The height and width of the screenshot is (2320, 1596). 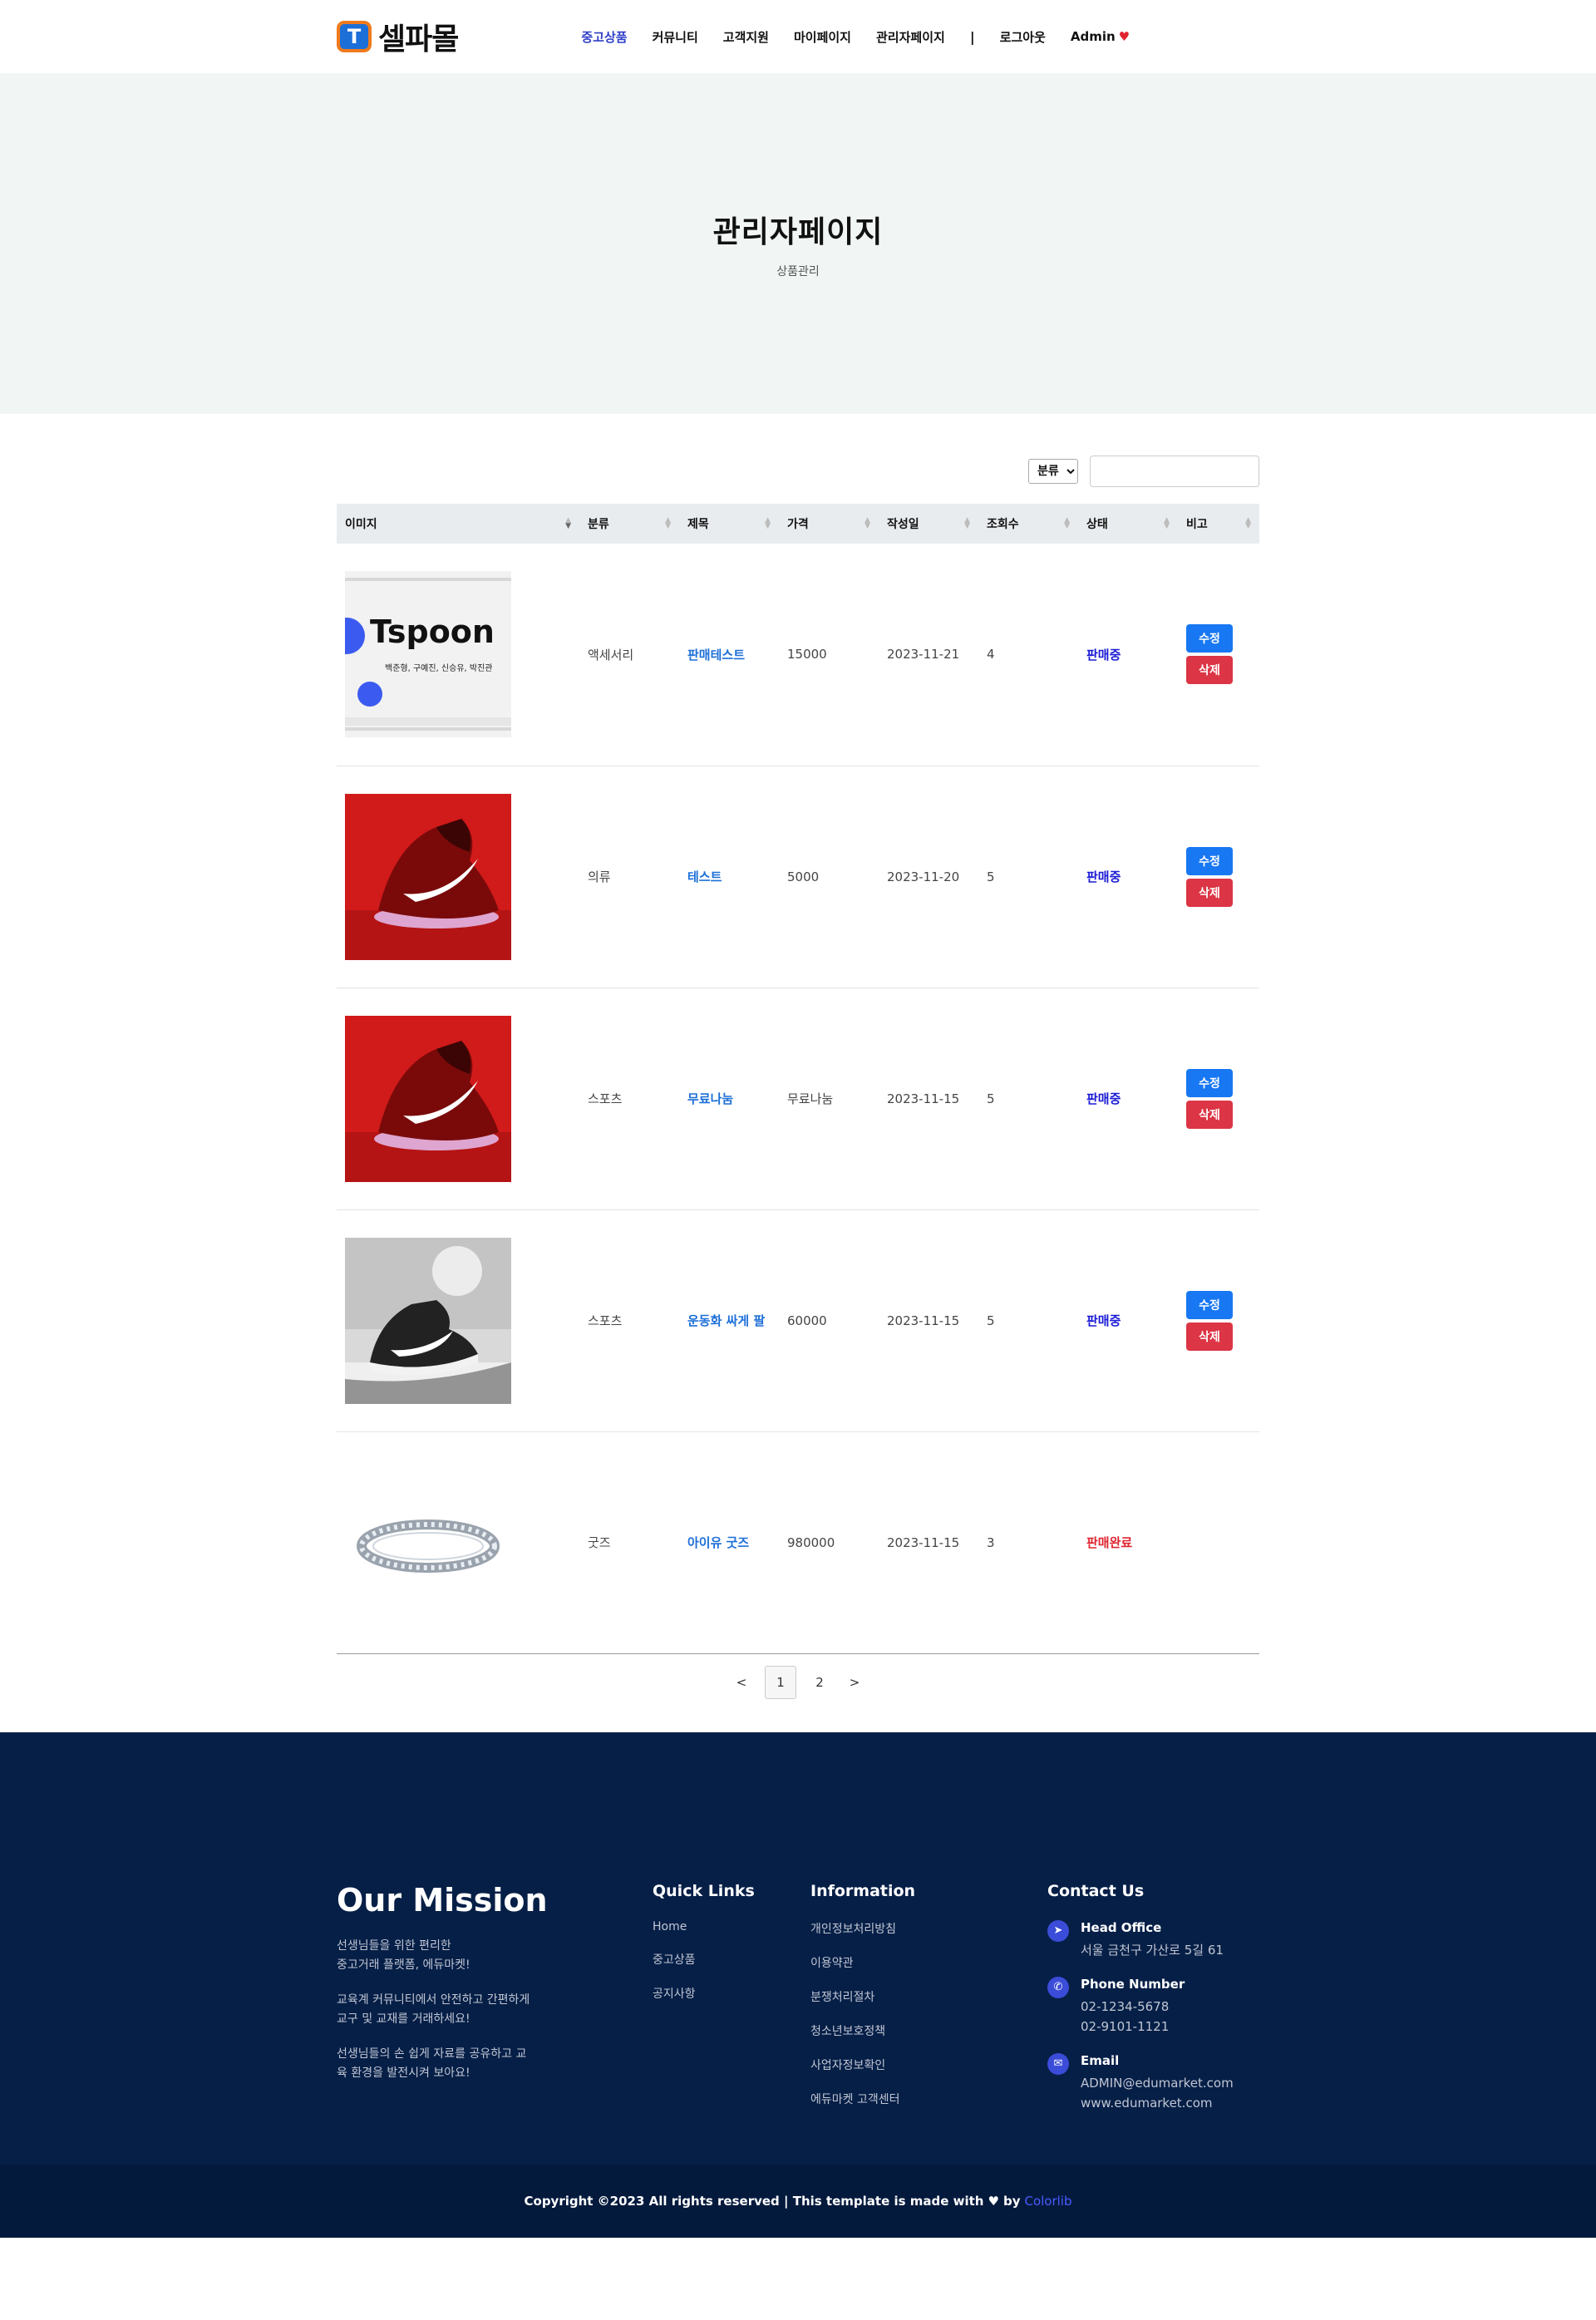 What do you see at coordinates (729, 1099) in the screenshot?
I see `title-link: 무료나눔` at bounding box center [729, 1099].